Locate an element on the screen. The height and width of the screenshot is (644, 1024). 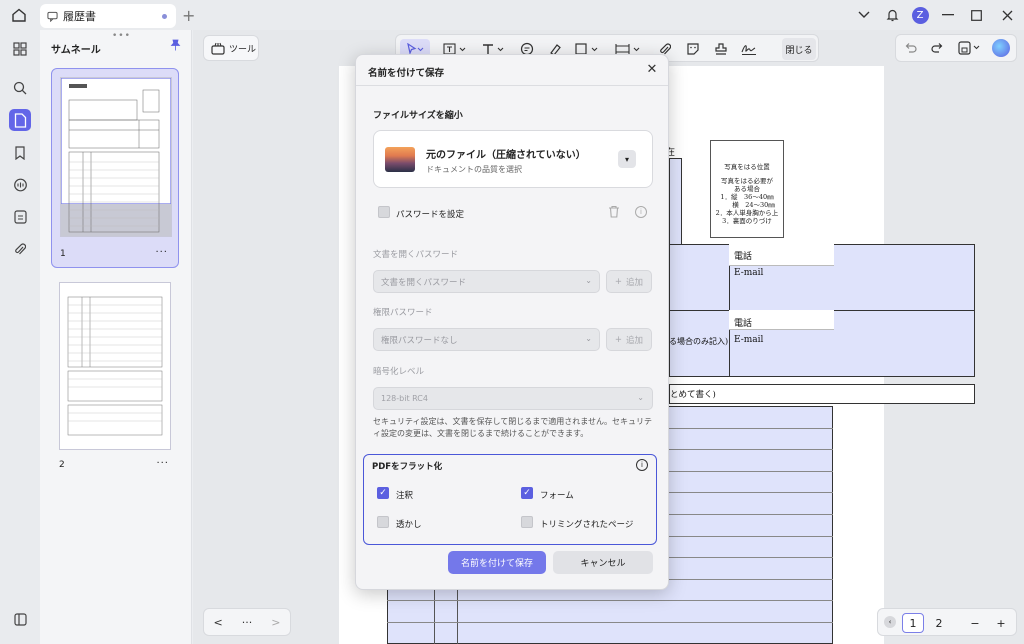
page-2-preview is located at coordinates (115, 366).